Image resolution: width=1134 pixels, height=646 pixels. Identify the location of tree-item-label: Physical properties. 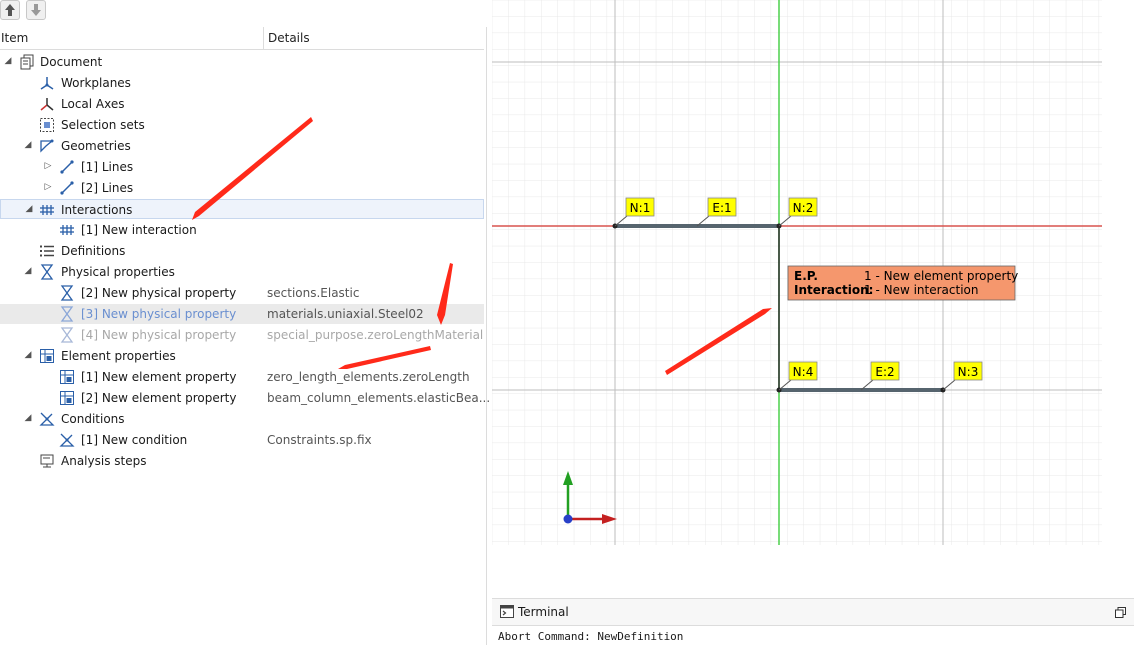
(118, 272).